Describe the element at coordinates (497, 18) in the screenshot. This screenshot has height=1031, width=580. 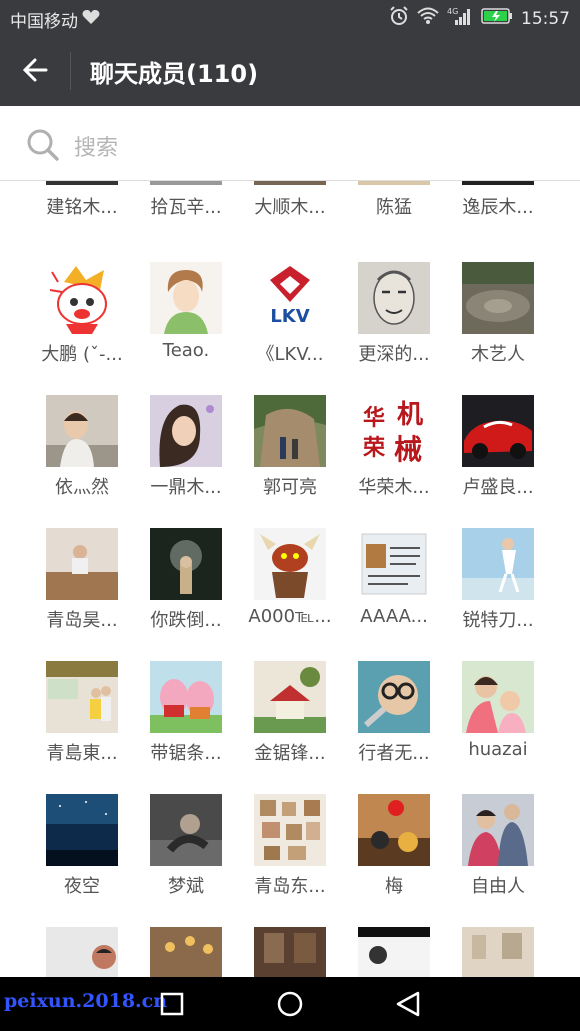
I see `battery-icon` at that location.